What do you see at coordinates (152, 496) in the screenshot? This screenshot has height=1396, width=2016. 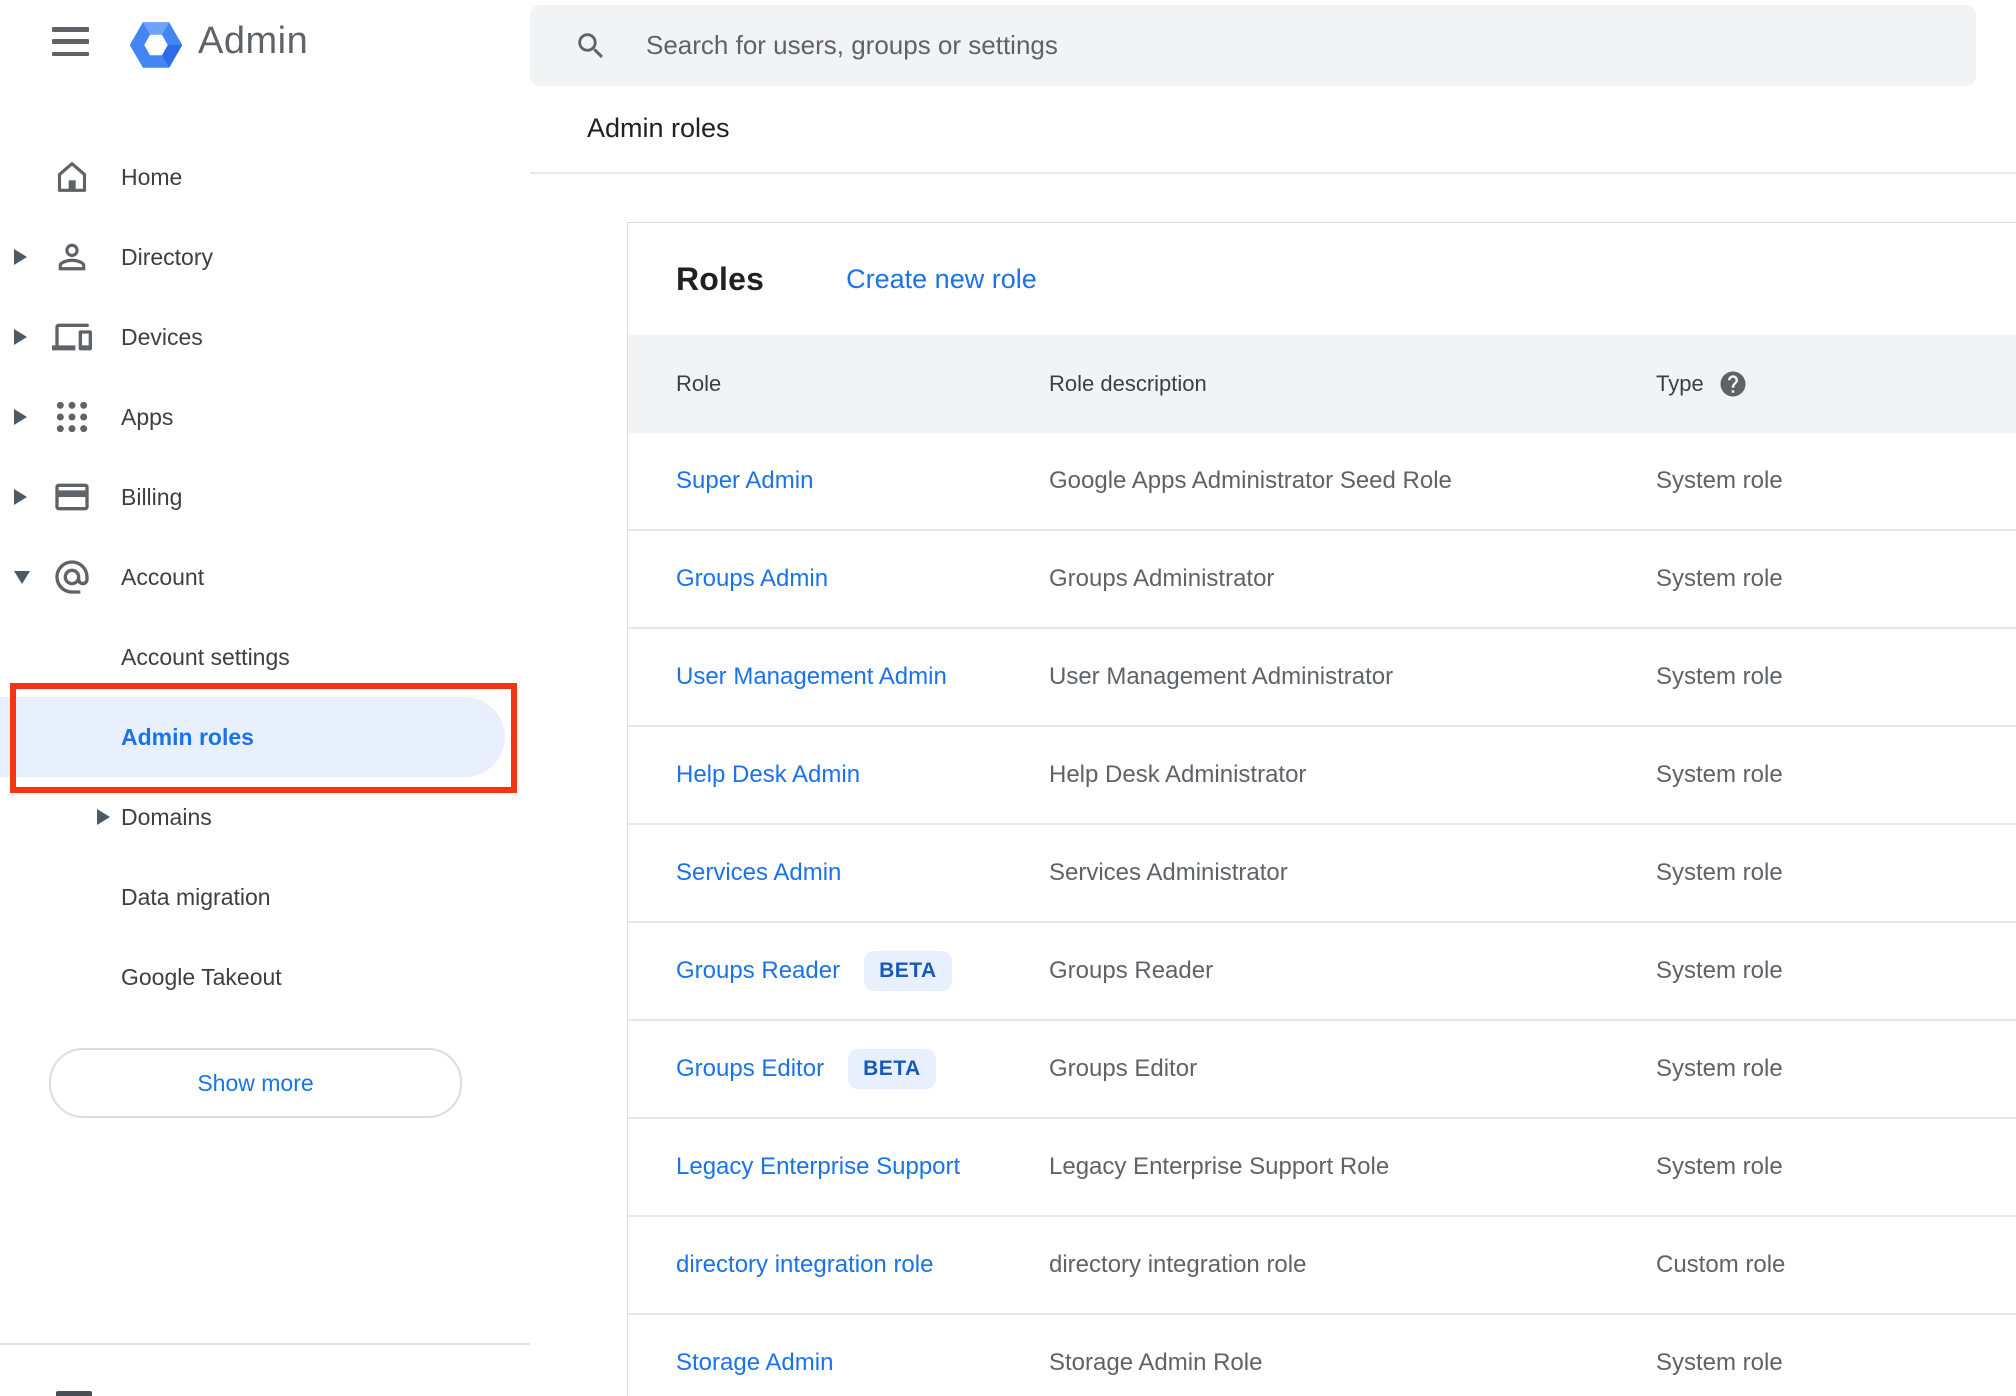 I see `sidebar-item-label: Billing` at bounding box center [152, 496].